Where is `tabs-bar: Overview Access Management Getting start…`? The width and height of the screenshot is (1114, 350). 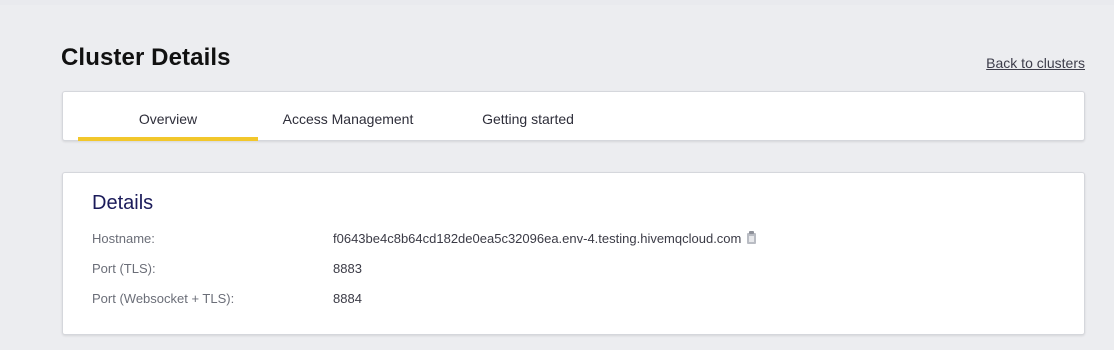
tabs-bar: Overview Access Management Getting start… is located at coordinates (573, 116).